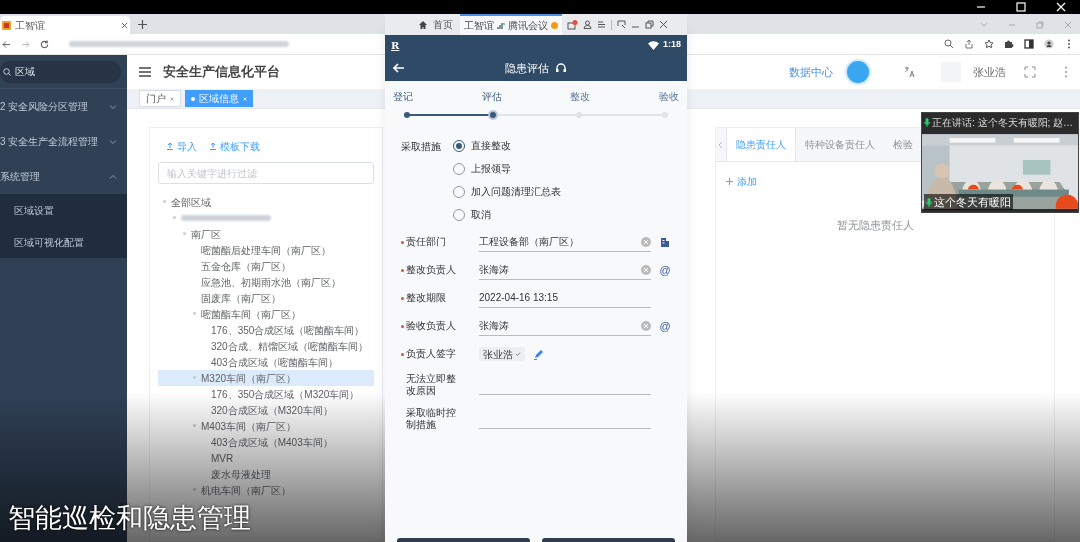 This screenshot has height=542, width=1080. I want to click on screenshot-icon, so click(621, 24).